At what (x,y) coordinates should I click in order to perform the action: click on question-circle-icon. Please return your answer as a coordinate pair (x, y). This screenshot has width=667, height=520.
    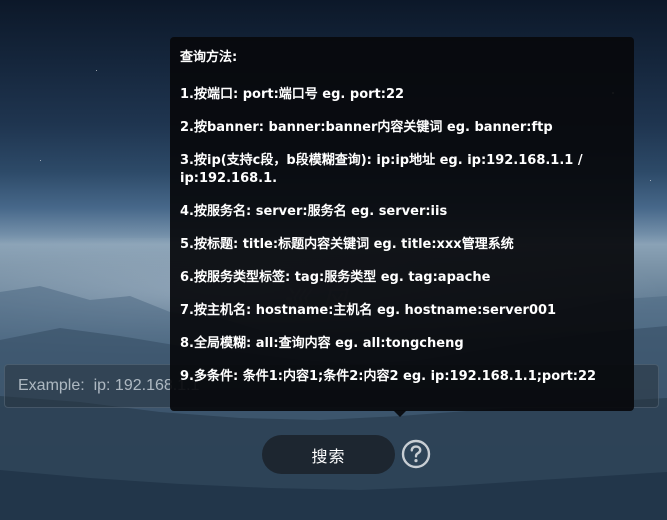
    Looking at the image, I should click on (416, 454).